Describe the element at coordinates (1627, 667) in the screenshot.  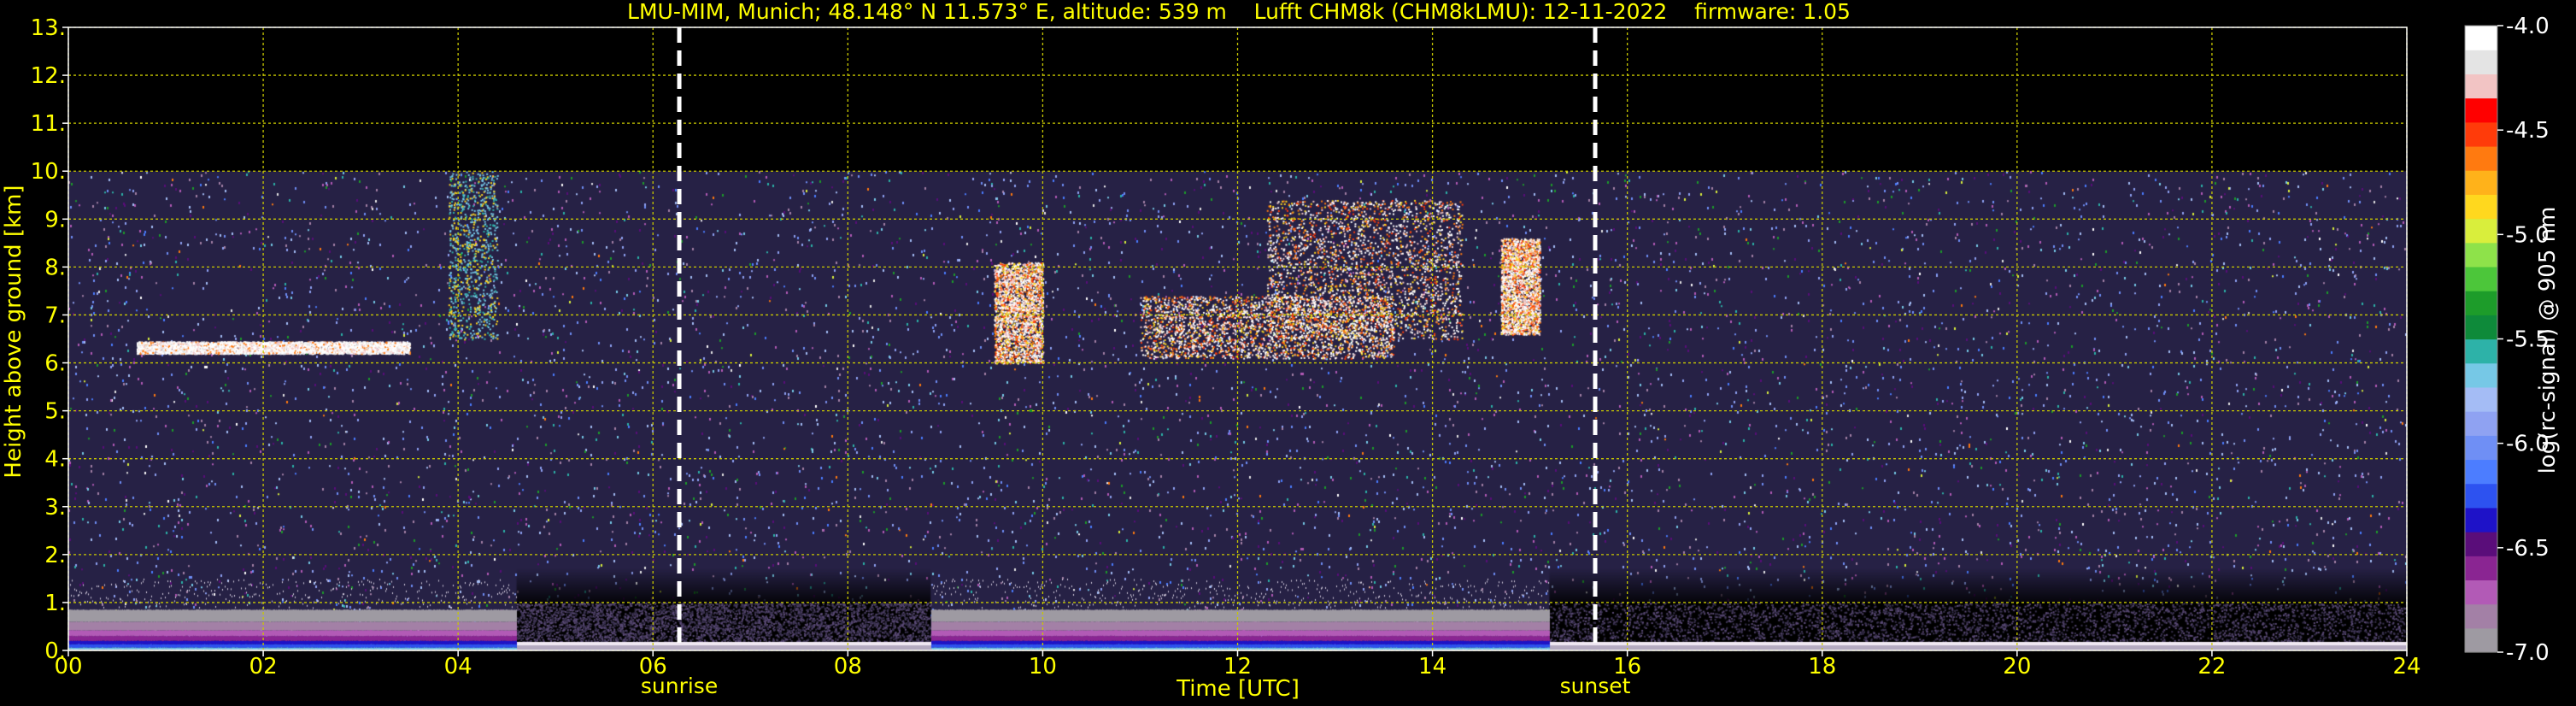
I see `x-tick-label: 16` at that location.